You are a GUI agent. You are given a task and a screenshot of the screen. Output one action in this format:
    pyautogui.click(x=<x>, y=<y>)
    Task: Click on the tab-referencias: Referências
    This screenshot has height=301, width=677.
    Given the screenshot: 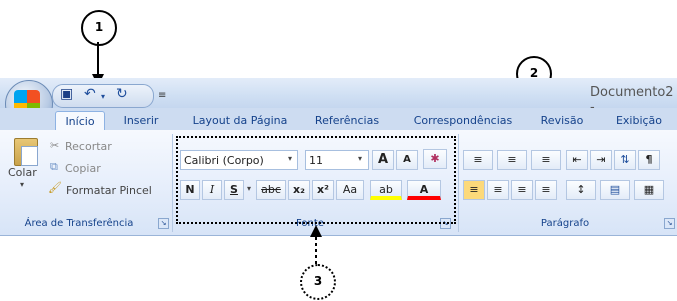 What is the action you would take?
    pyautogui.click(x=347, y=121)
    